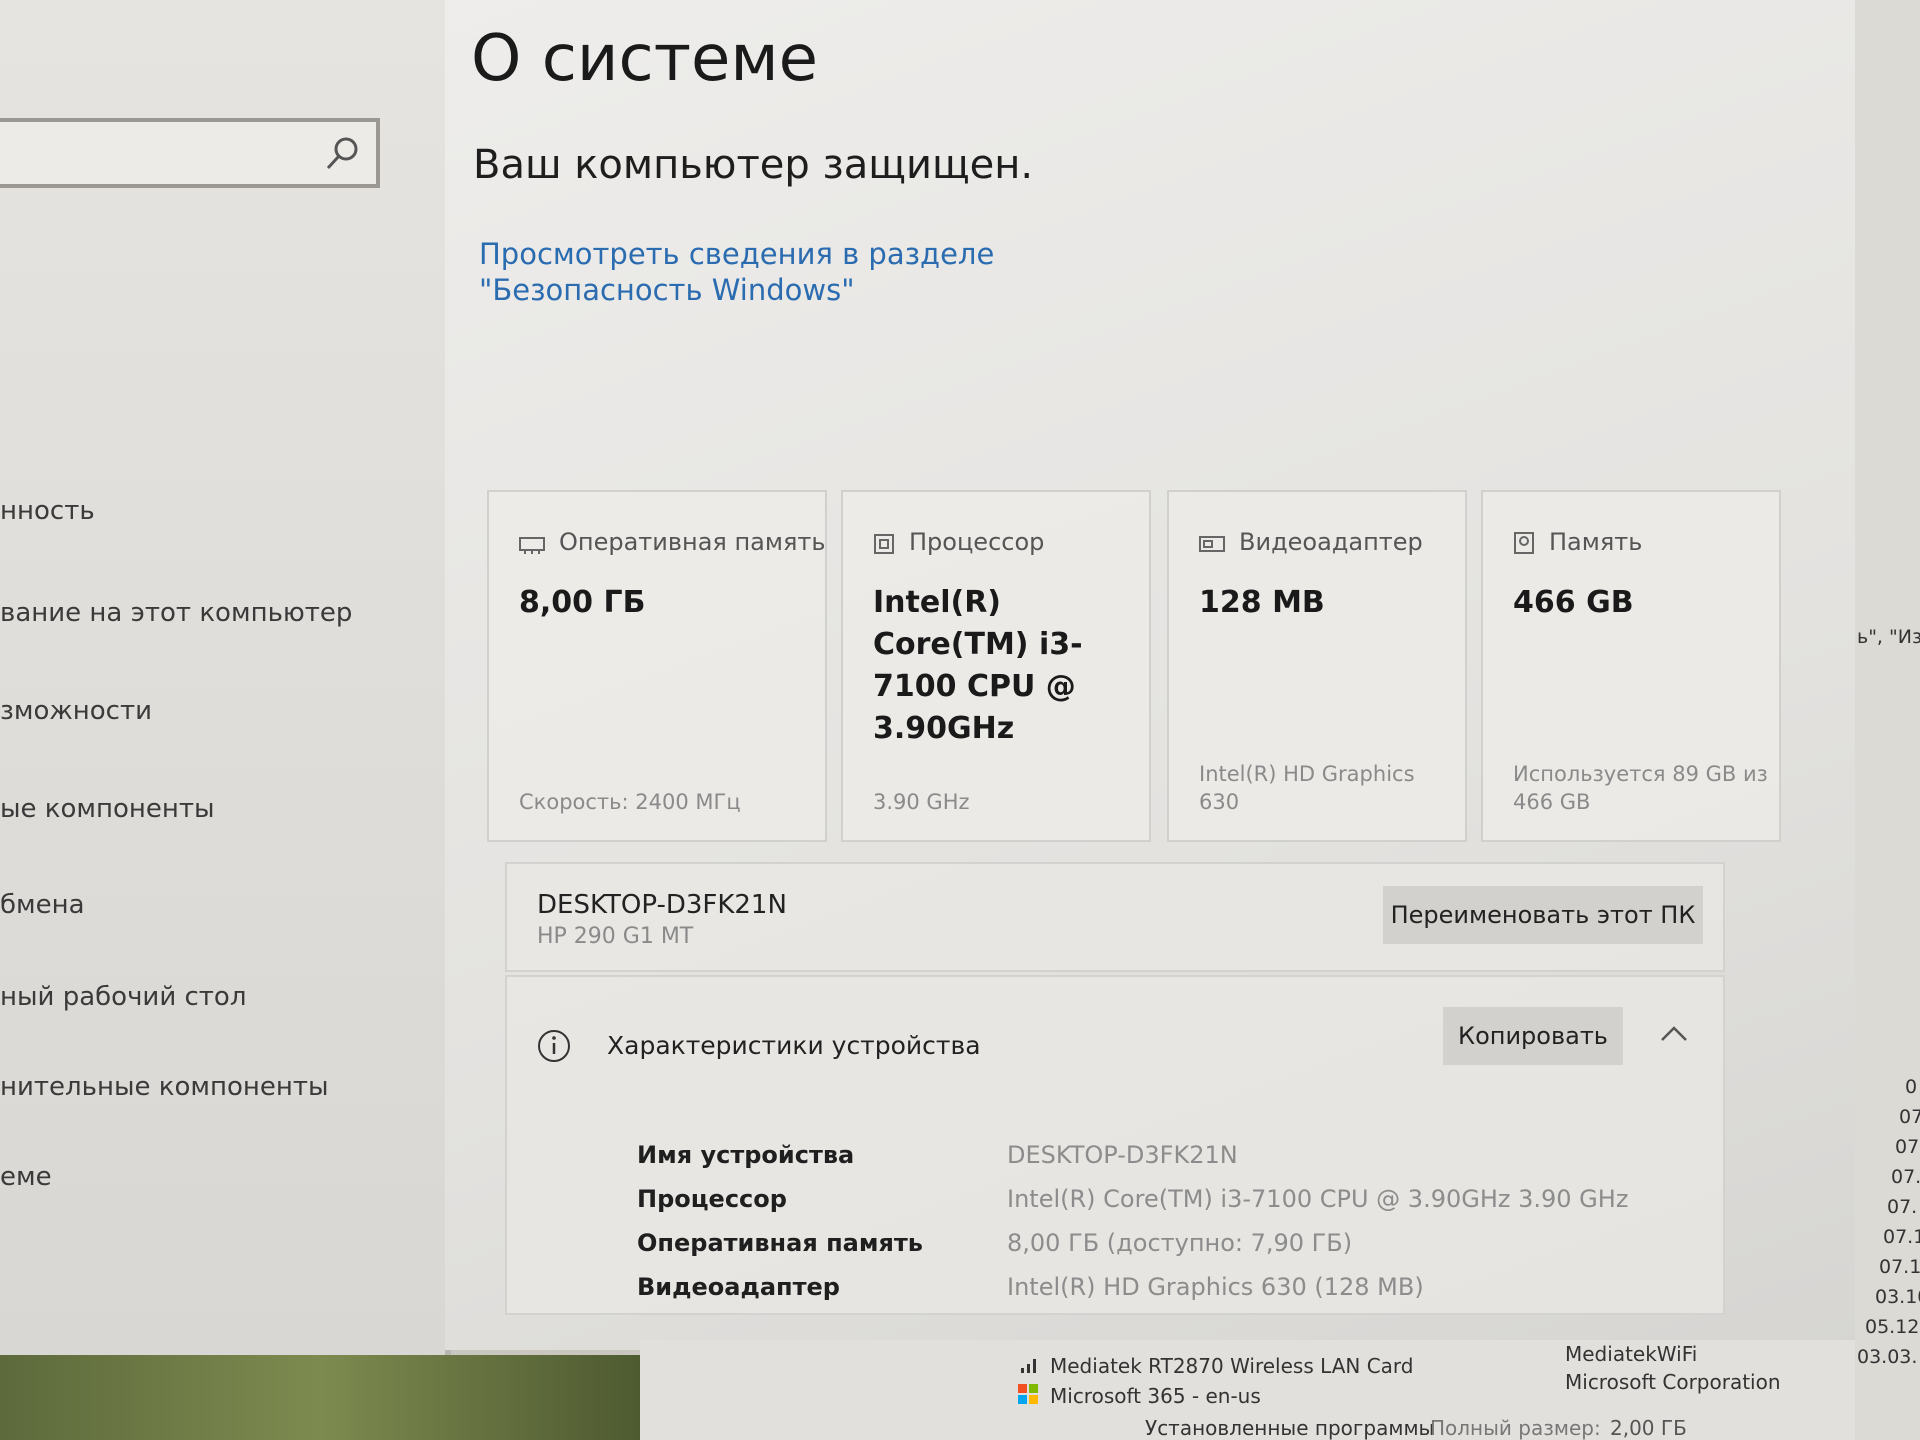 This screenshot has height=1440, width=1920. Describe the element at coordinates (26, 1177) in the screenshot. I see `nav-item-about: еме` at that location.